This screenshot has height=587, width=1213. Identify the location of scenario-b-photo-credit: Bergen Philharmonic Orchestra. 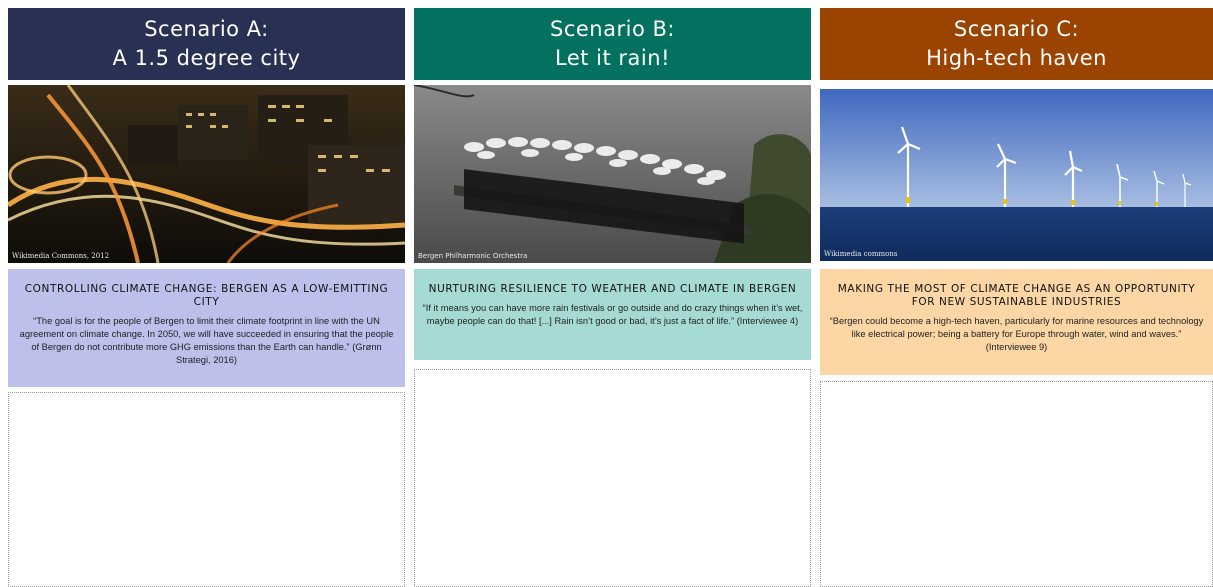
(473, 256).